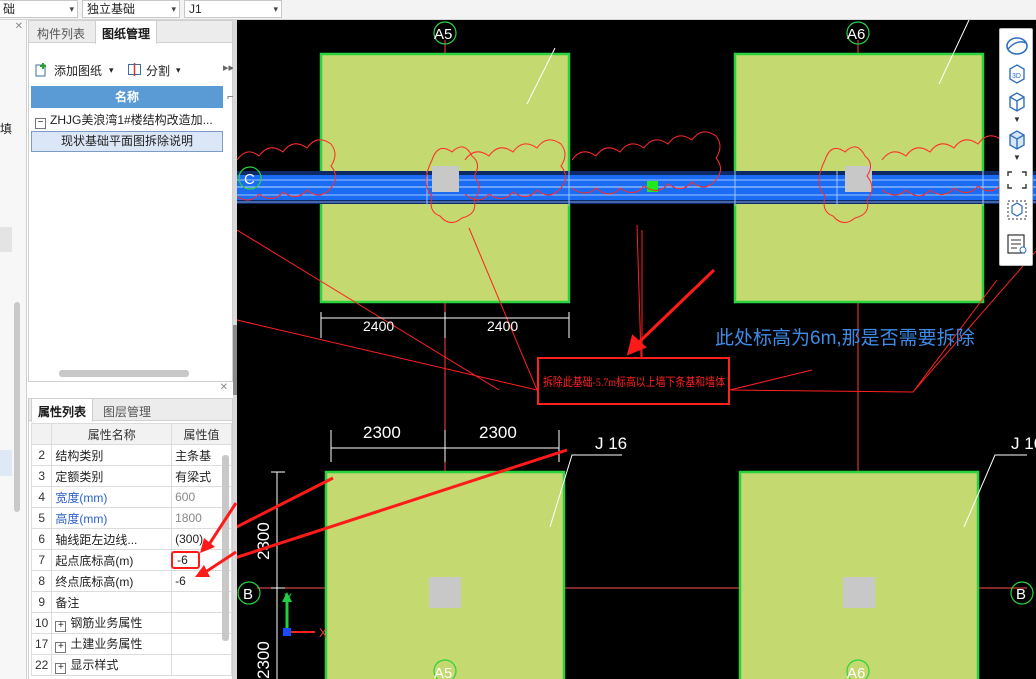 The width and height of the screenshot is (1036, 679). What do you see at coordinates (112, 455) in the screenshot?
I see `property-name: 结构类别` at bounding box center [112, 455].